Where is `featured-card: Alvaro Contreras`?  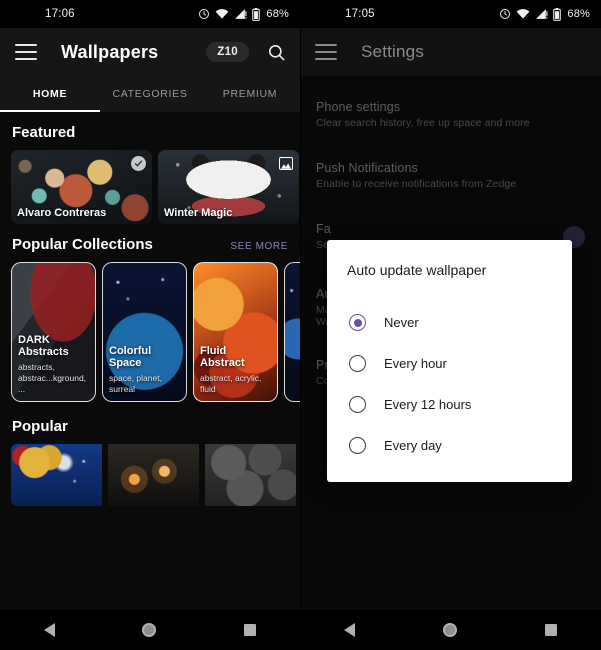
featured-card: Alvaro Contreras is located at coordinates (81, 187).